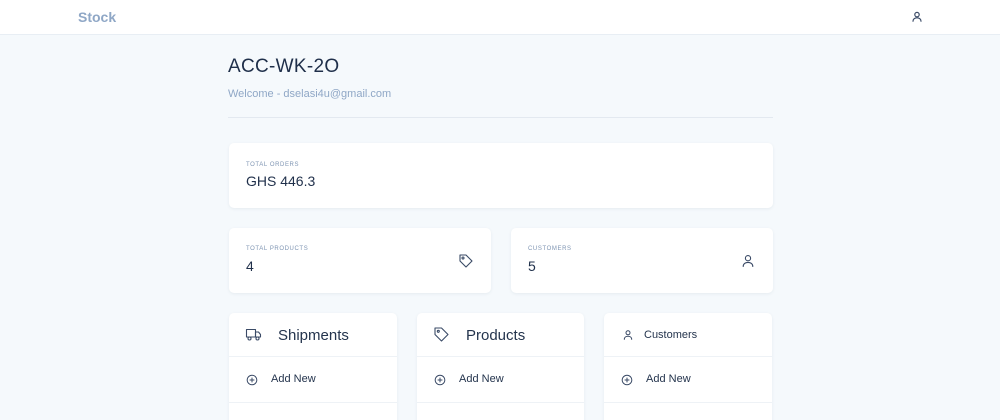 Image resolution: width=1000 pixels, height=420 pixels. I want to click on customers-panel-title: Customers, so click(671, 335).